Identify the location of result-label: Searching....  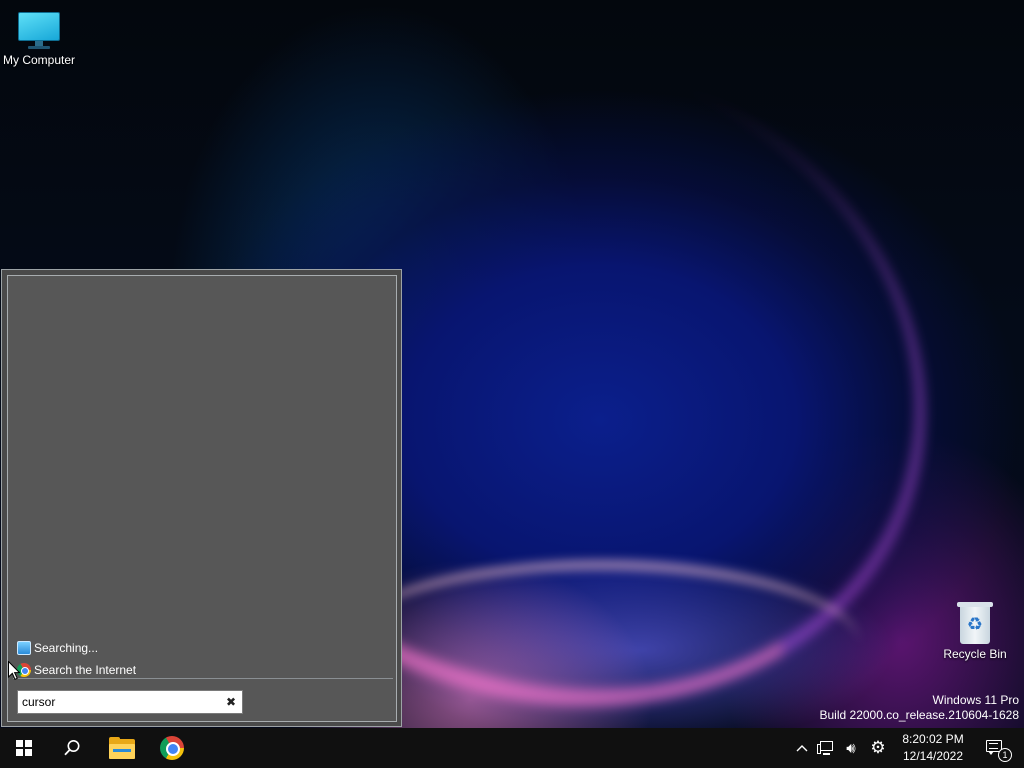
(66, 648).